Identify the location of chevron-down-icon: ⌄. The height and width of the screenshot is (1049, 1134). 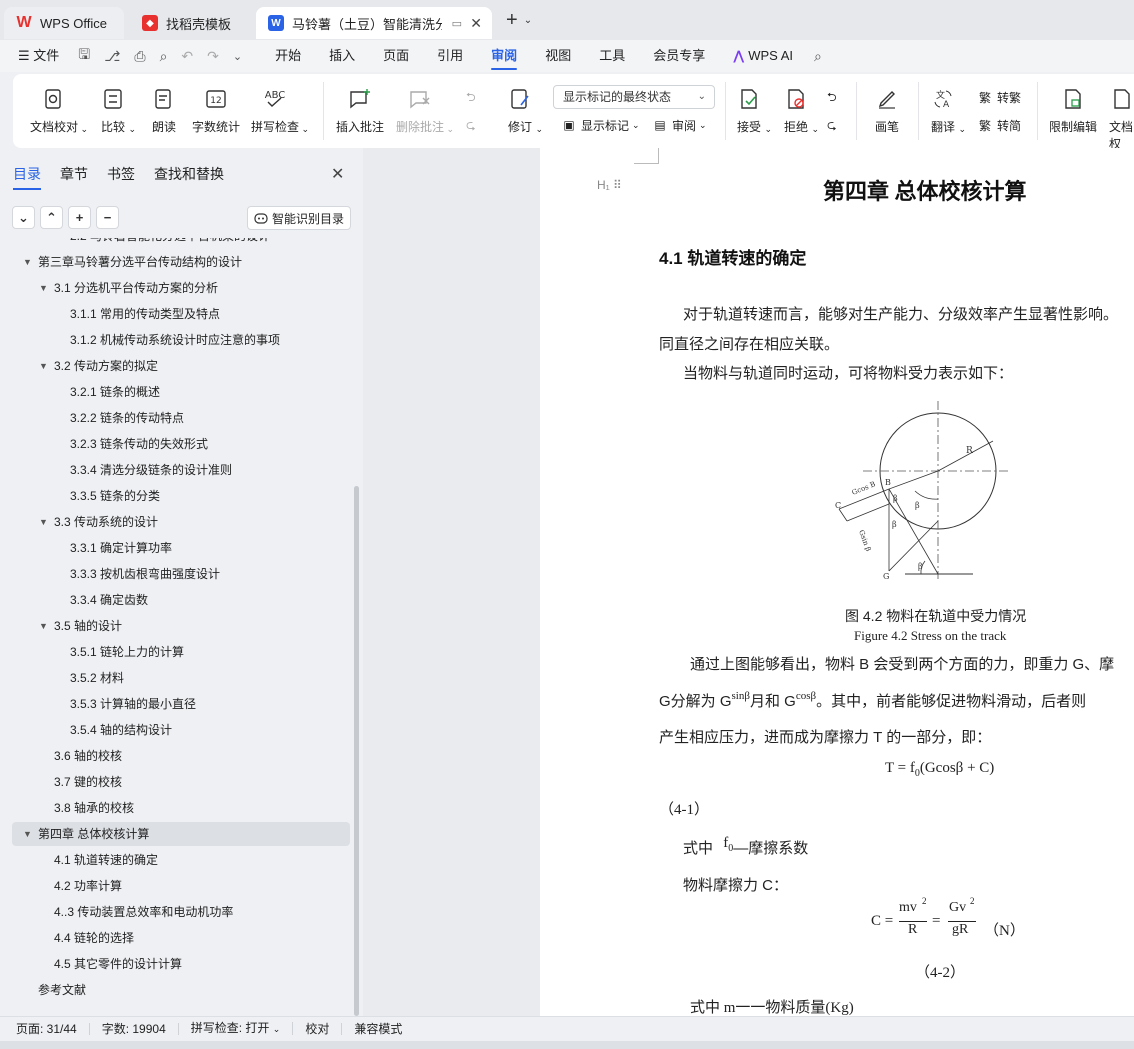
(528, 20).